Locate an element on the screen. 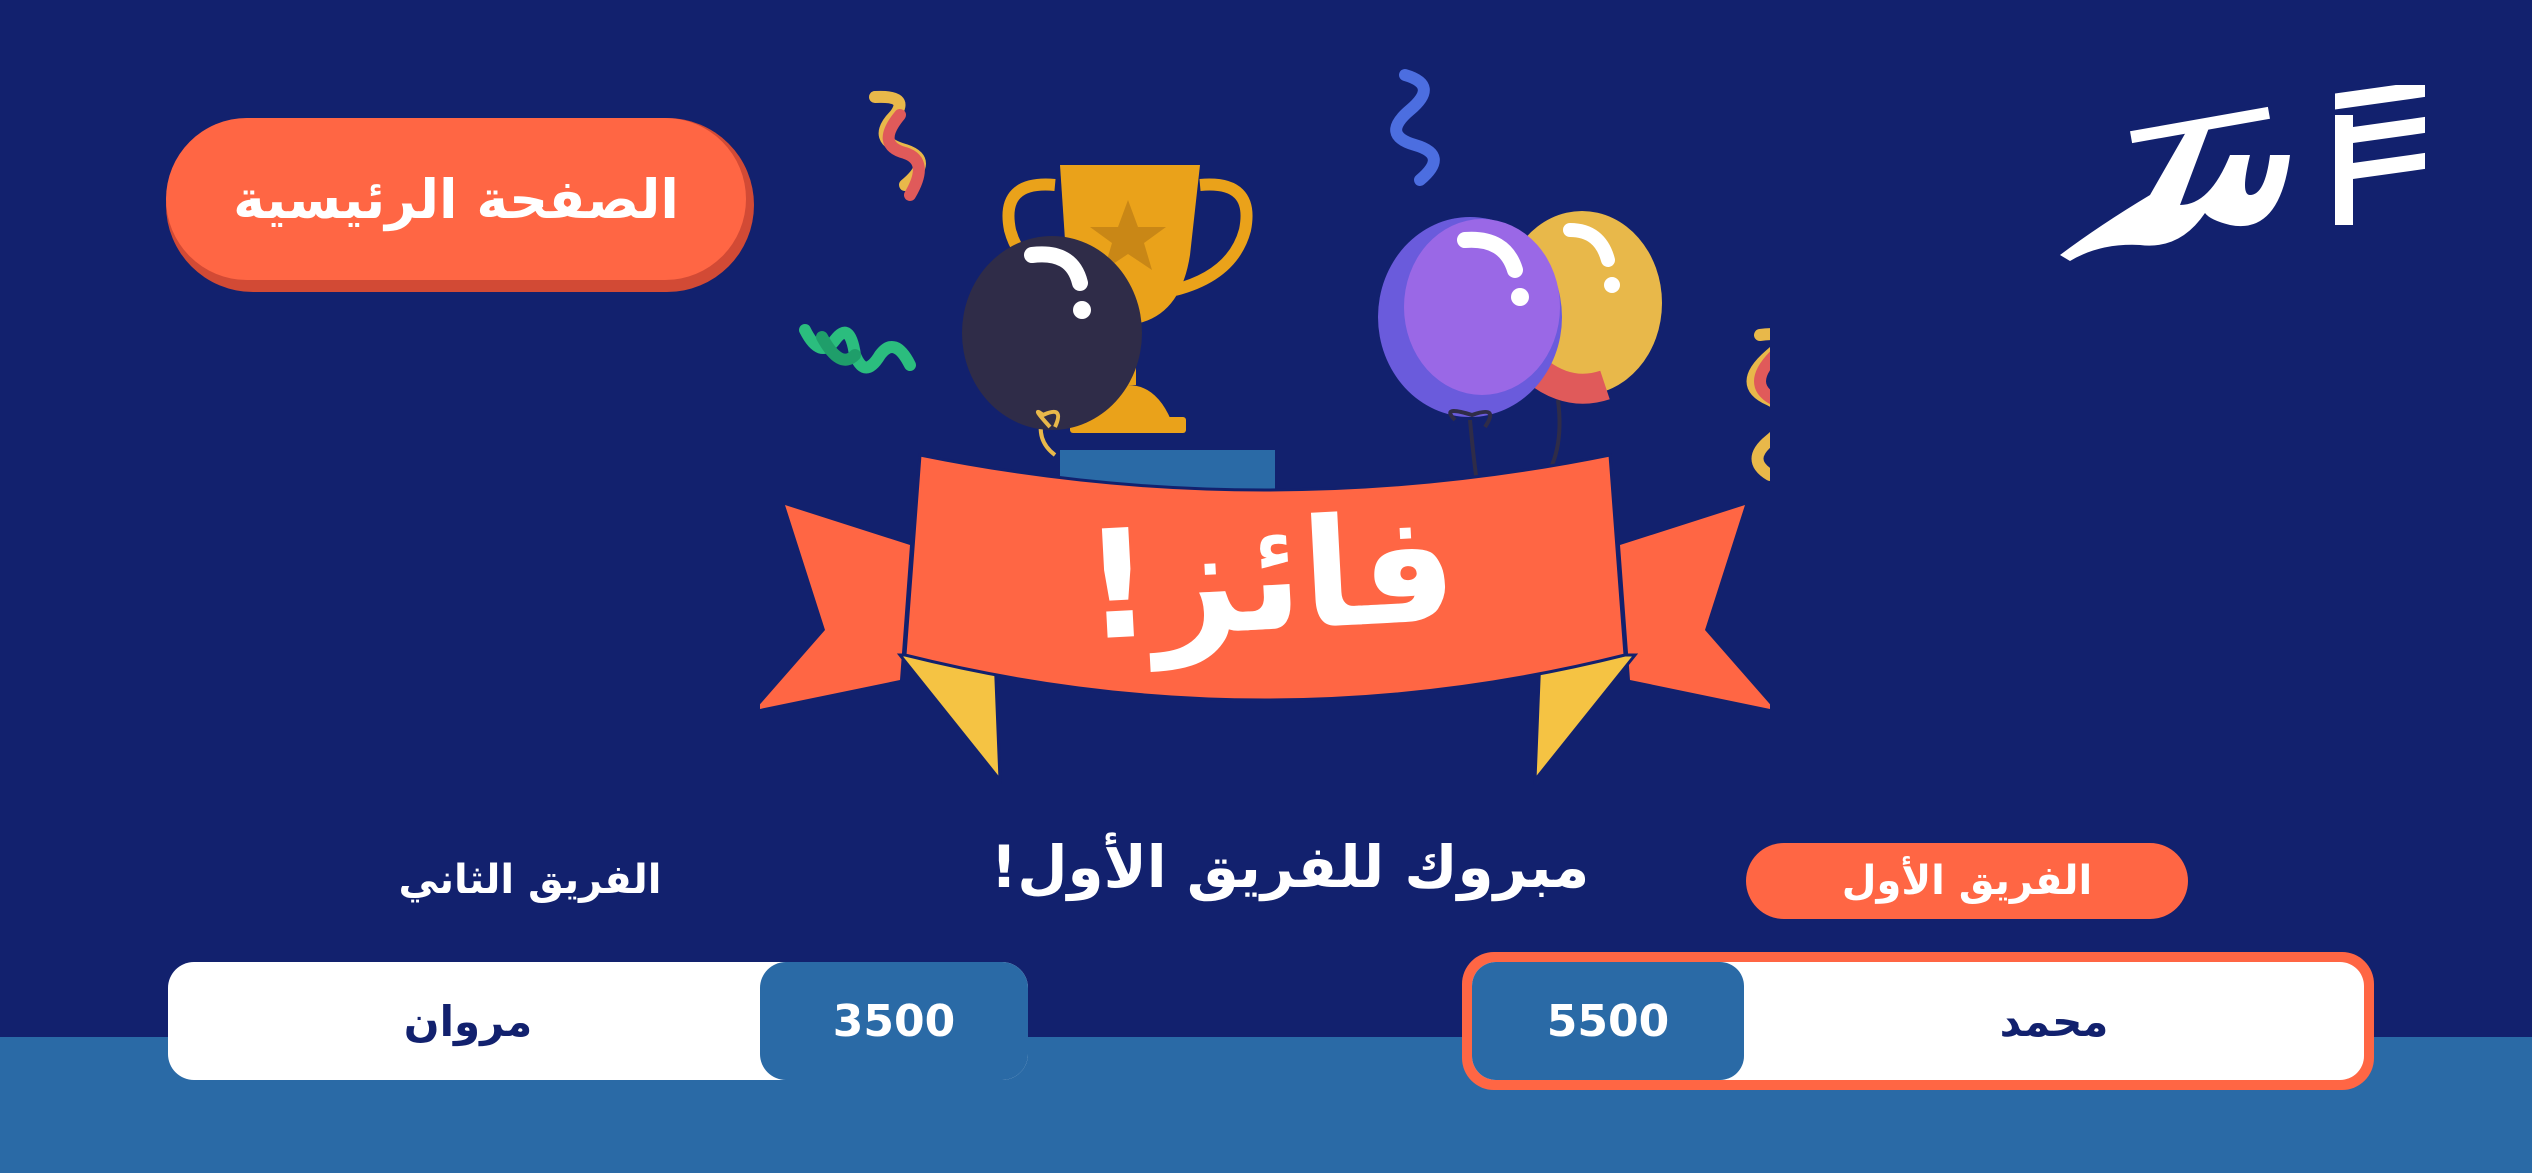  team2-label: الفريق الثاني is located at coordinates (530, 880).